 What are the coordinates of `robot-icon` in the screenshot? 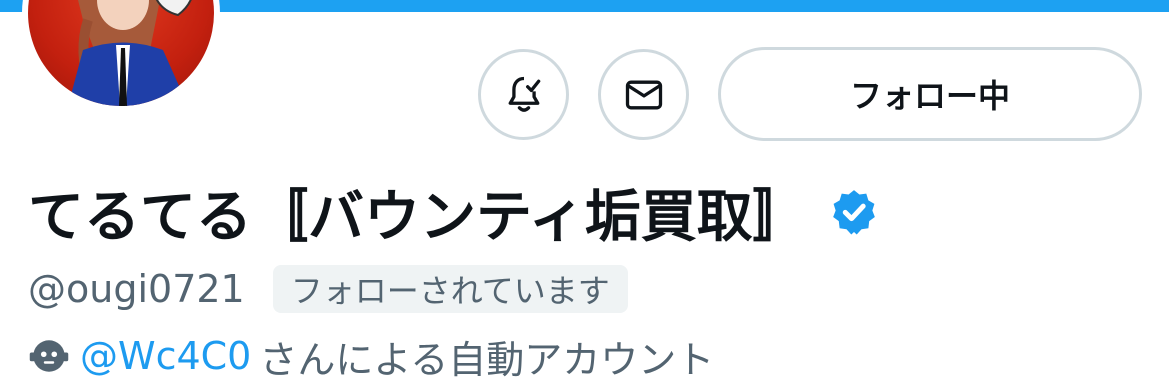 It's located at (49, 356).